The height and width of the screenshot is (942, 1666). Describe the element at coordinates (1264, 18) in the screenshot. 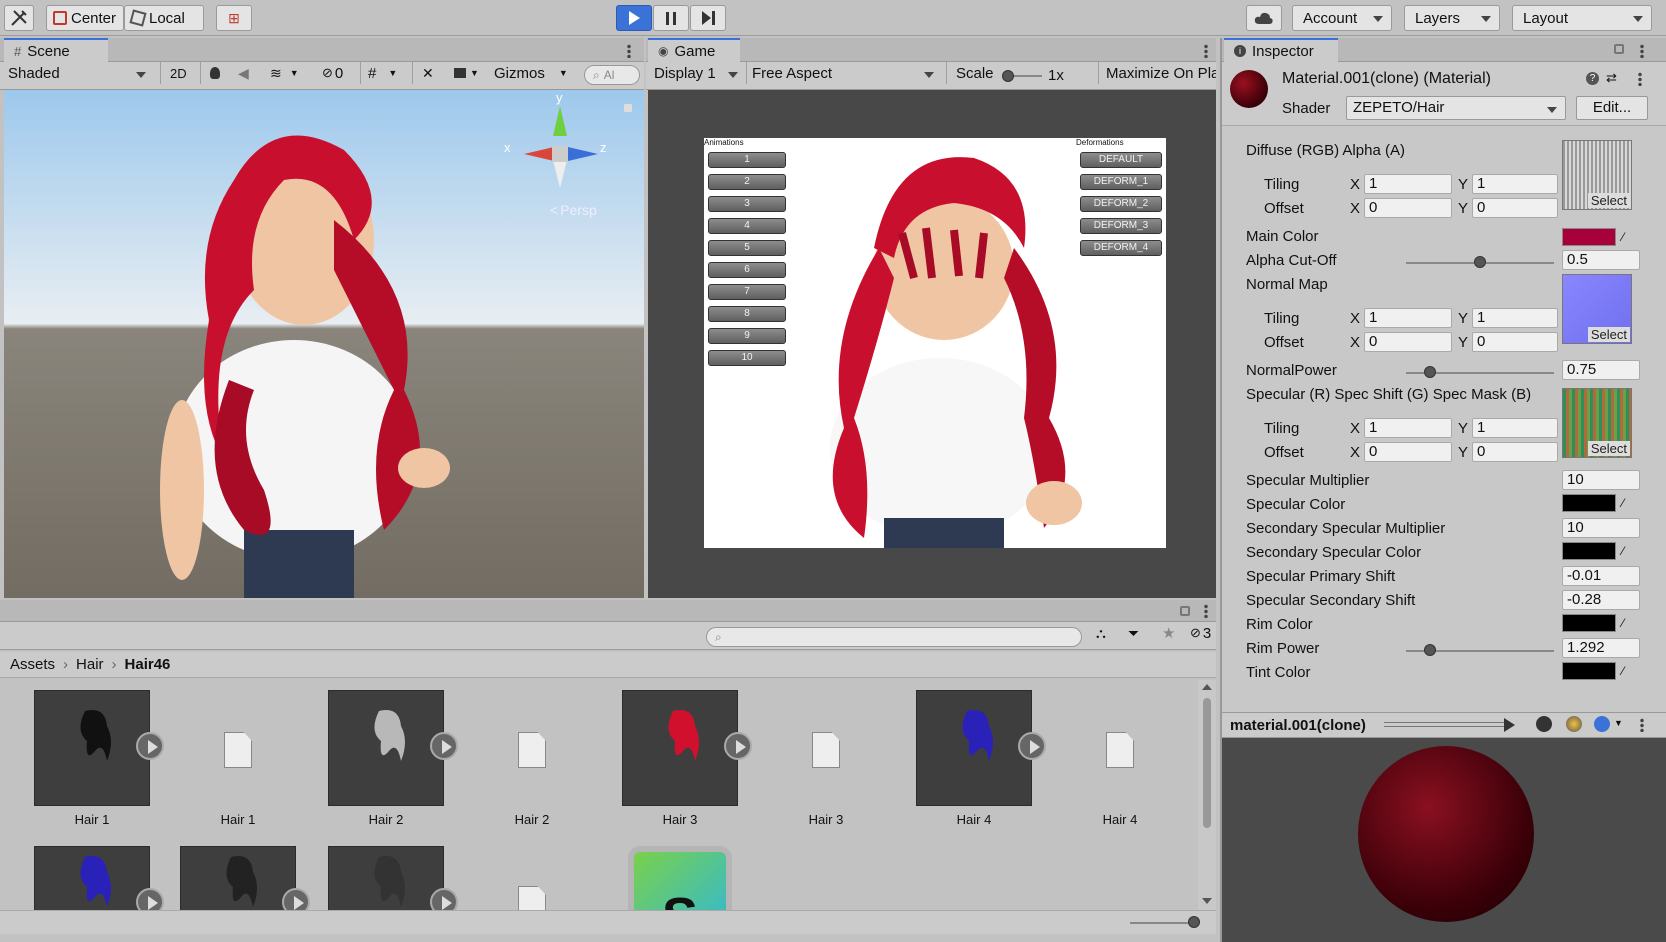

I see `cloud-button` at that location.